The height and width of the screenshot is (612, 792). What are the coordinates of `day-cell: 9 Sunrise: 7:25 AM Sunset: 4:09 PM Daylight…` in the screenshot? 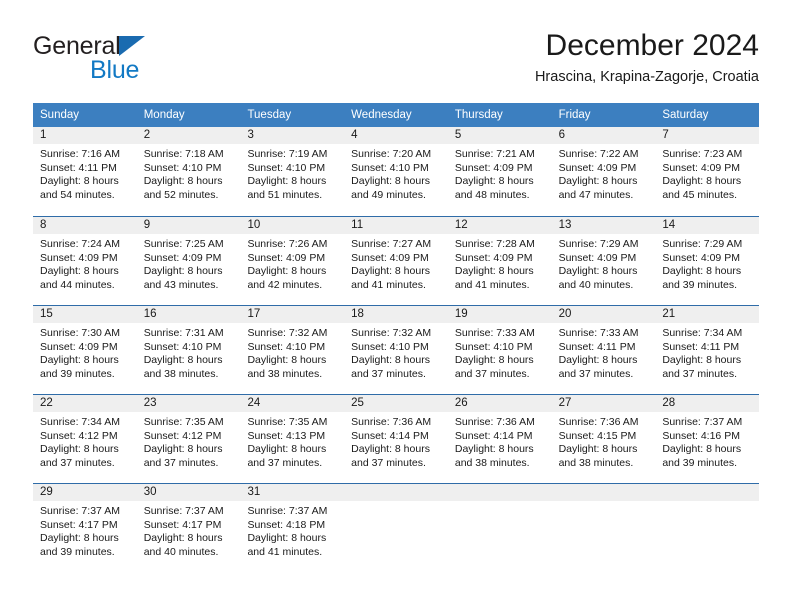 It's located at (188, 261).